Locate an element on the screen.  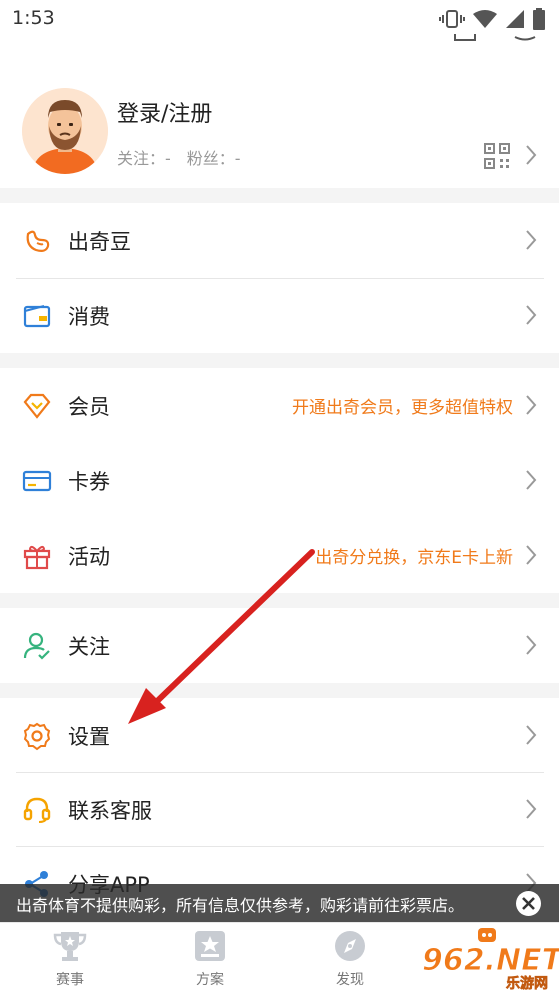
gift-icon is located at coordinates (37, 557).